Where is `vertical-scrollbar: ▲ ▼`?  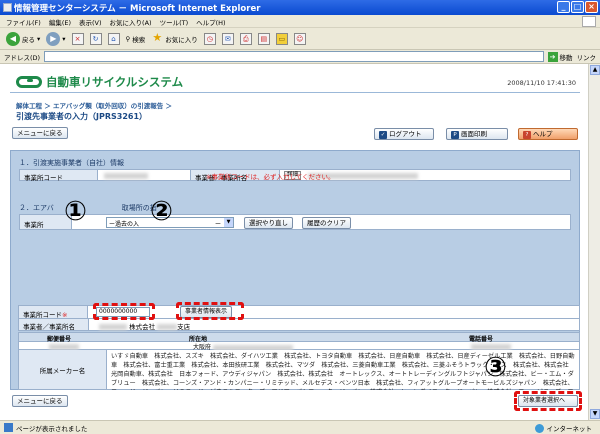
vertical-scrollbar: ▲ ▼ is located at coordinates (594, 242).